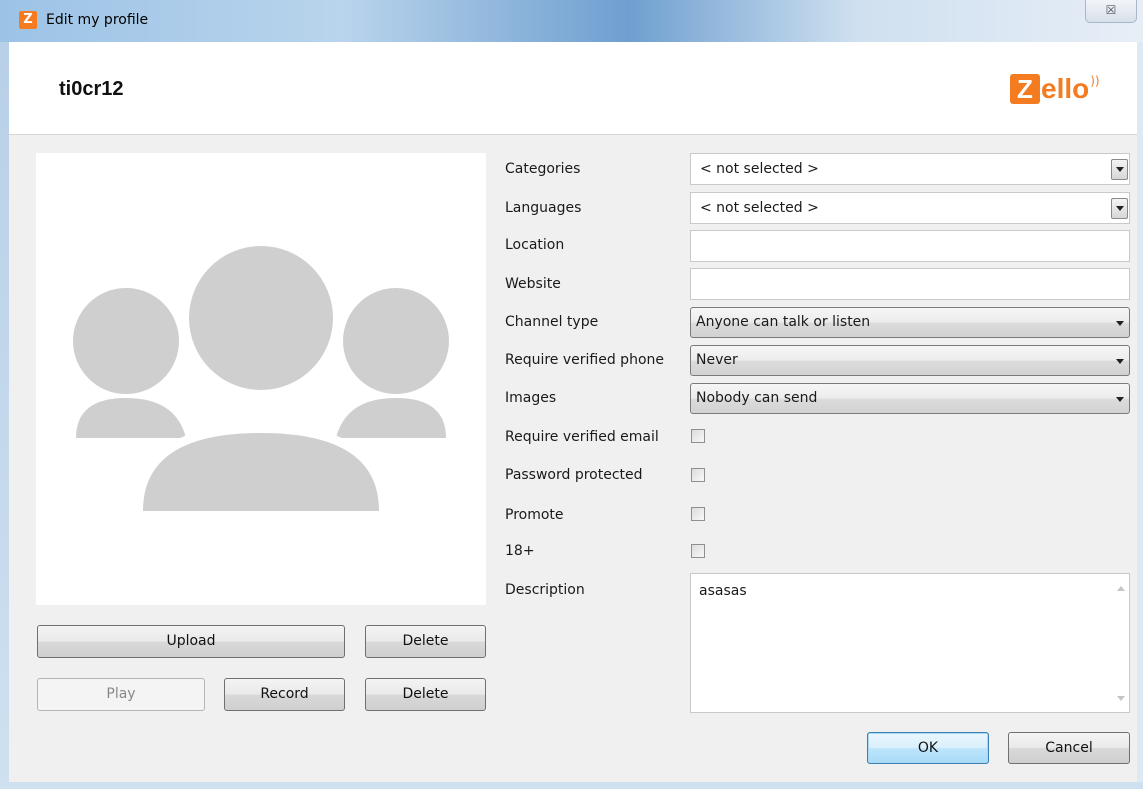 This screenshot has width=1143, height=789. What do you see at coordinates (698, 436) in the screenshot?
I see `require-verified-email-checkbox` at bounding box center [698, 436].